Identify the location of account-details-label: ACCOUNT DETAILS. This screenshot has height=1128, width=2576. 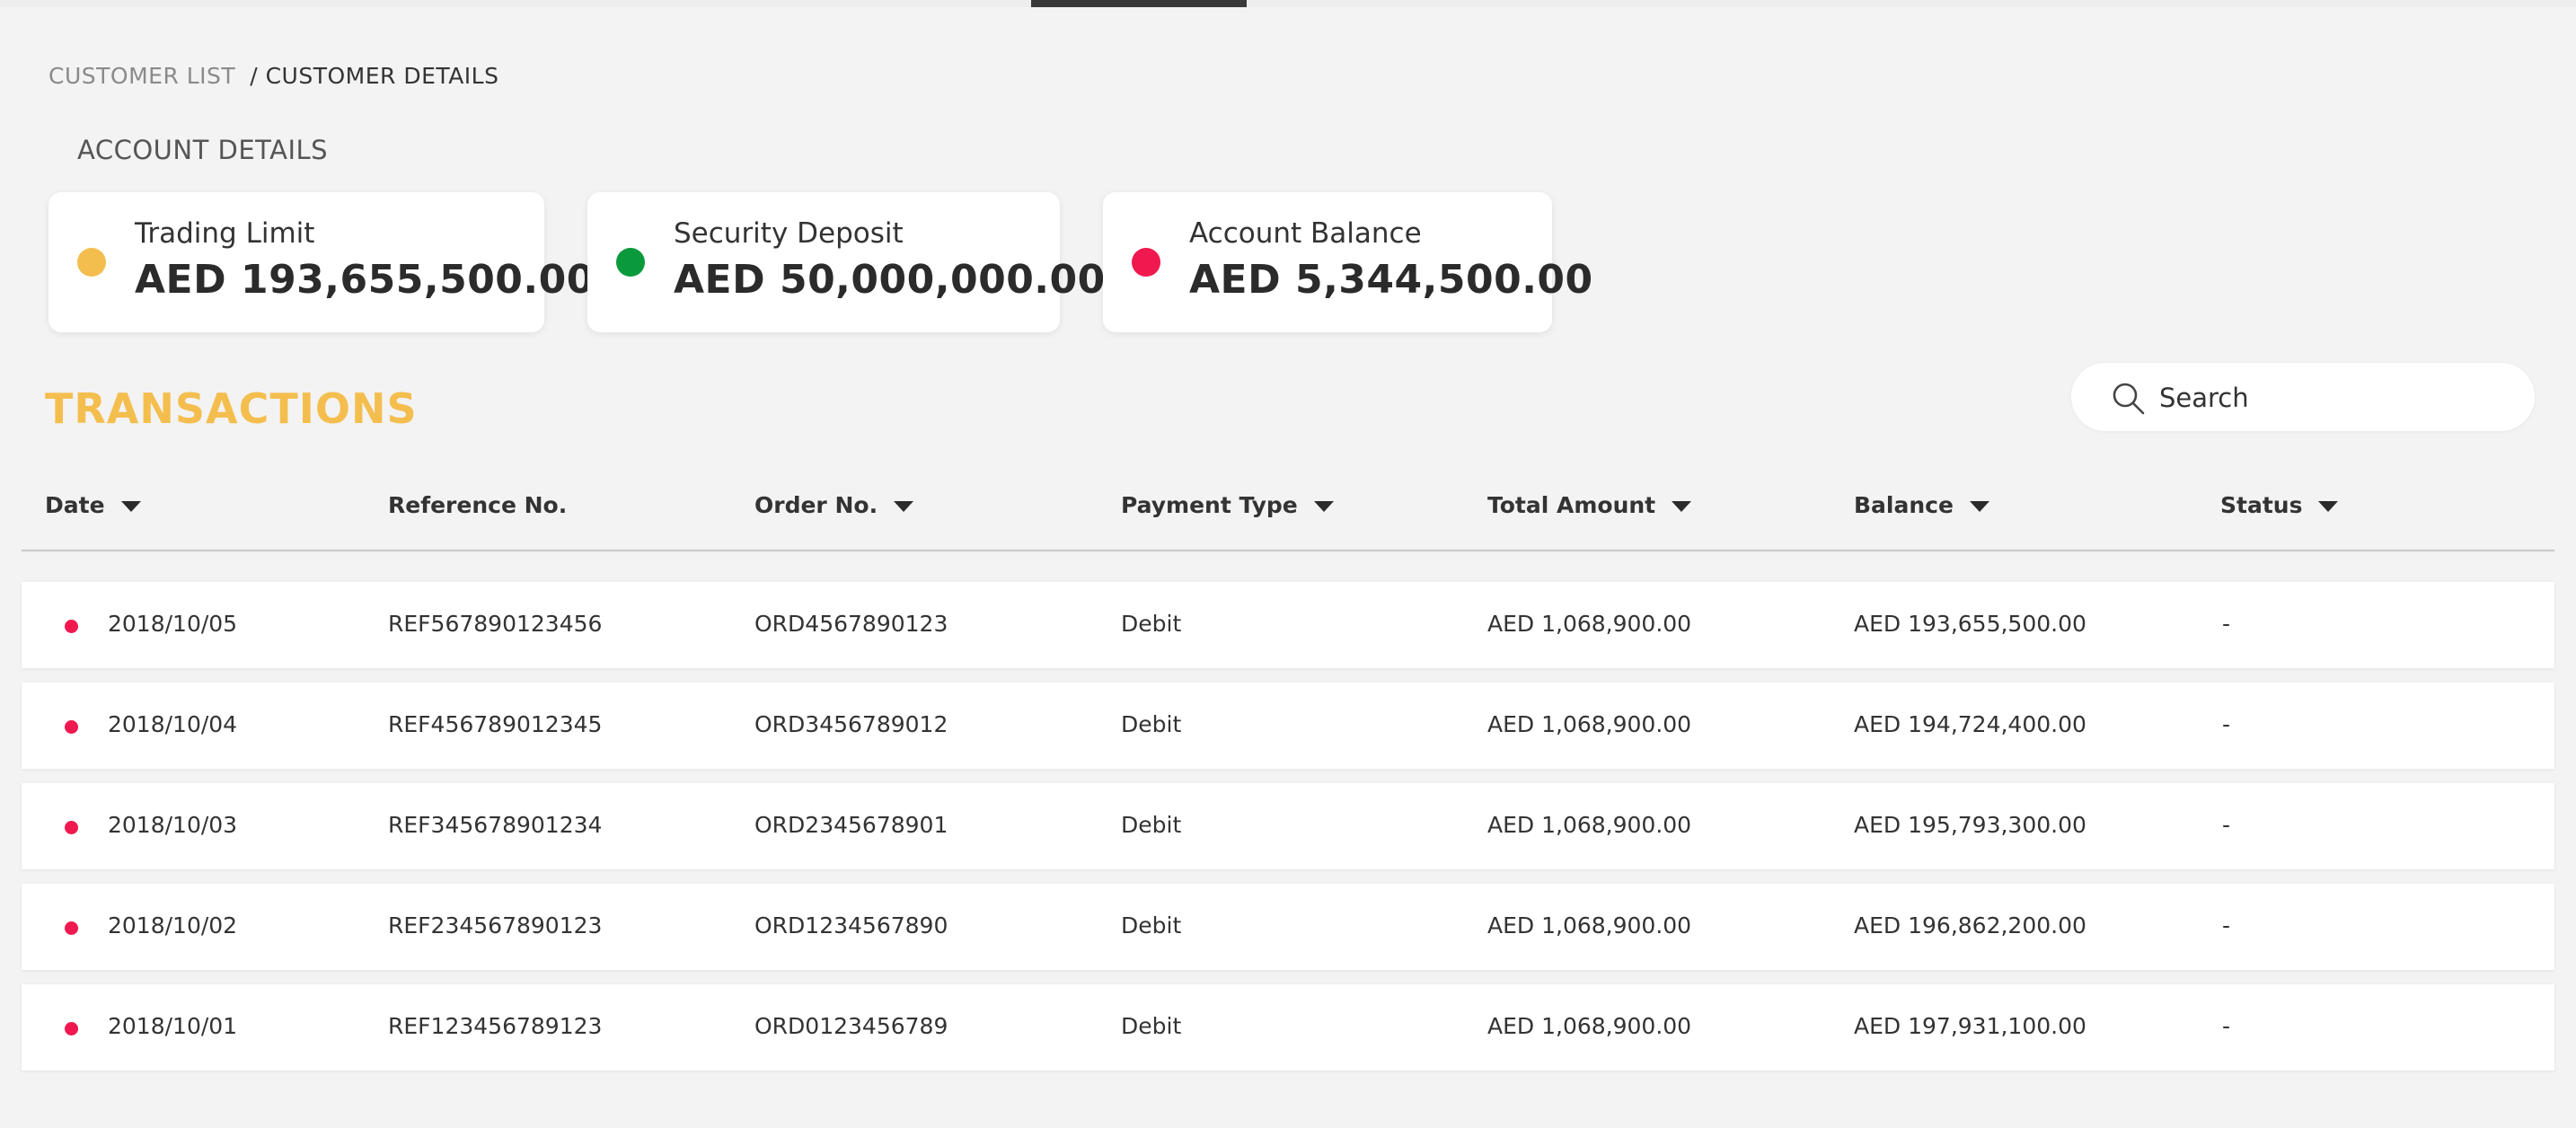
(203, 150).